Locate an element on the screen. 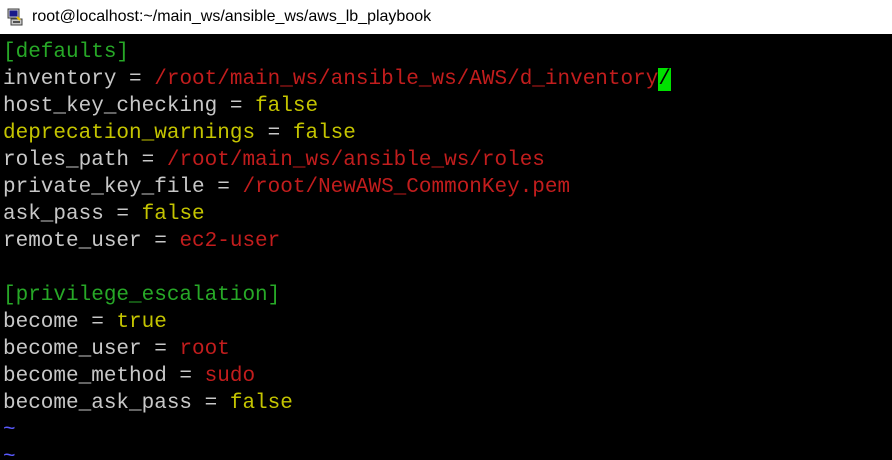 The width and height of the screenshot is (892, 460). terminal-text-segment: roles_path is located at coordinates (66, 160).